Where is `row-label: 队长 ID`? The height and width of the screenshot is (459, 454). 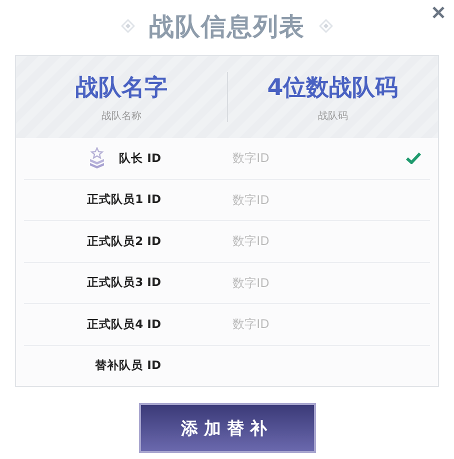 row-label: 队长 ID is located at coordinates (140, 158).